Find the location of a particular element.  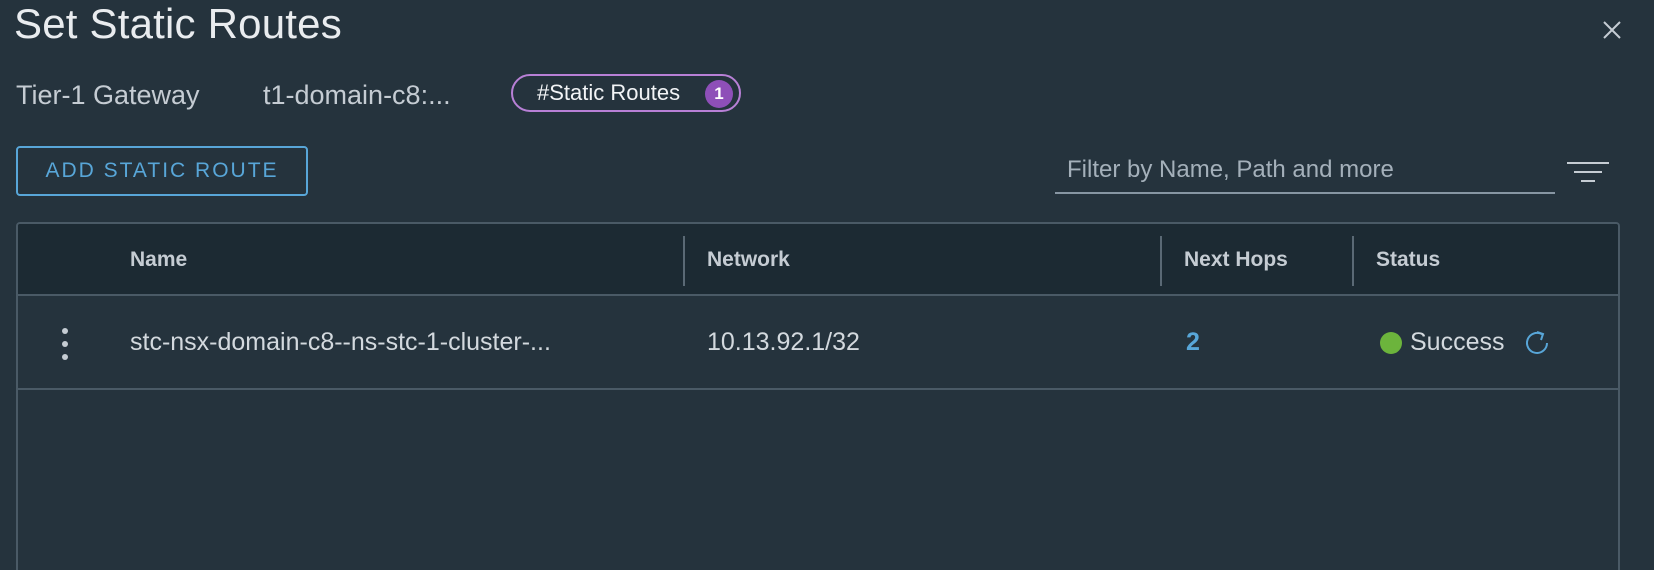

close-icon is located at coordinates (1612, 30).